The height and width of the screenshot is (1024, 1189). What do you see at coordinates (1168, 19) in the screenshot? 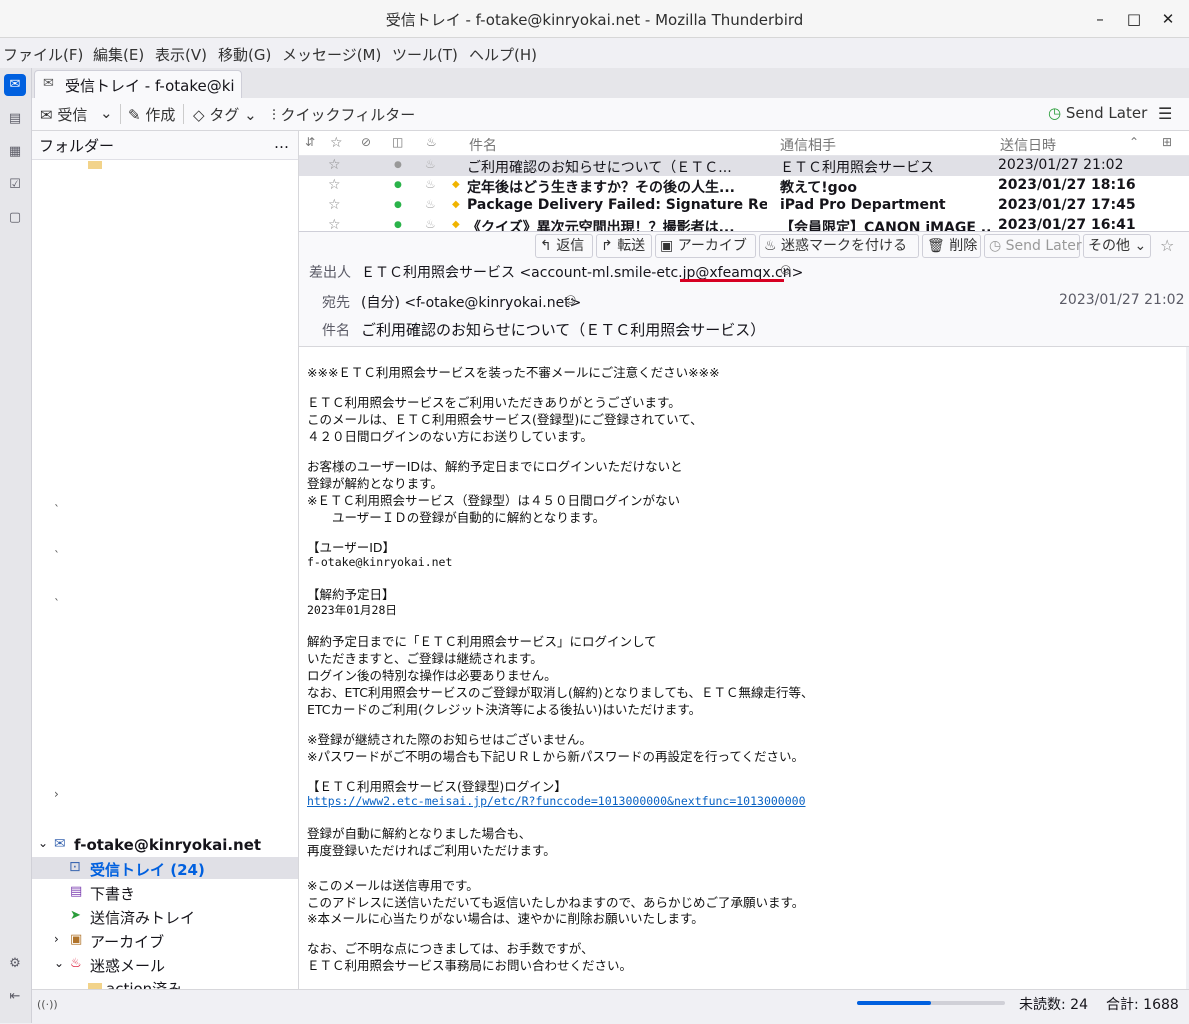
I see `close-button: ✕` at bounding box center [1168, 19].